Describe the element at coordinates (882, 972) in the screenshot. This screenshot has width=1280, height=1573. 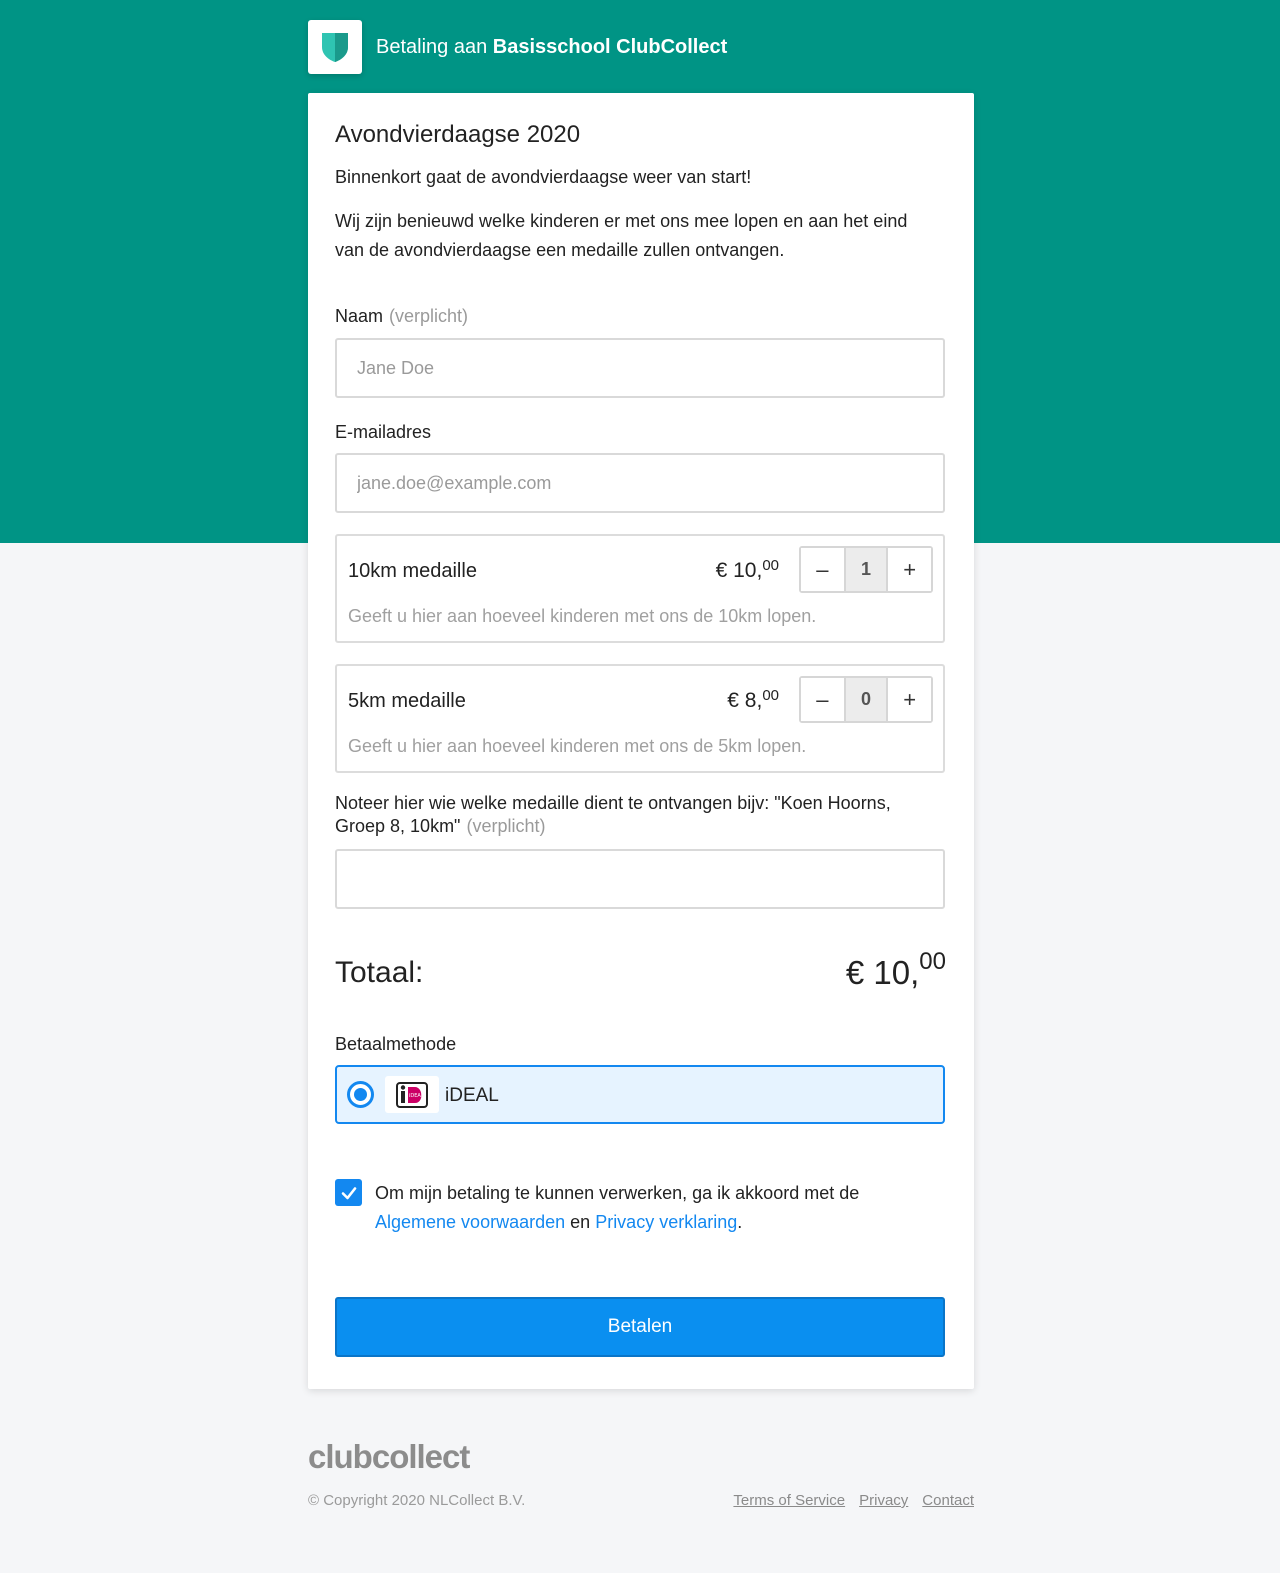
I see `total-amount-main: € 10,` at that location.